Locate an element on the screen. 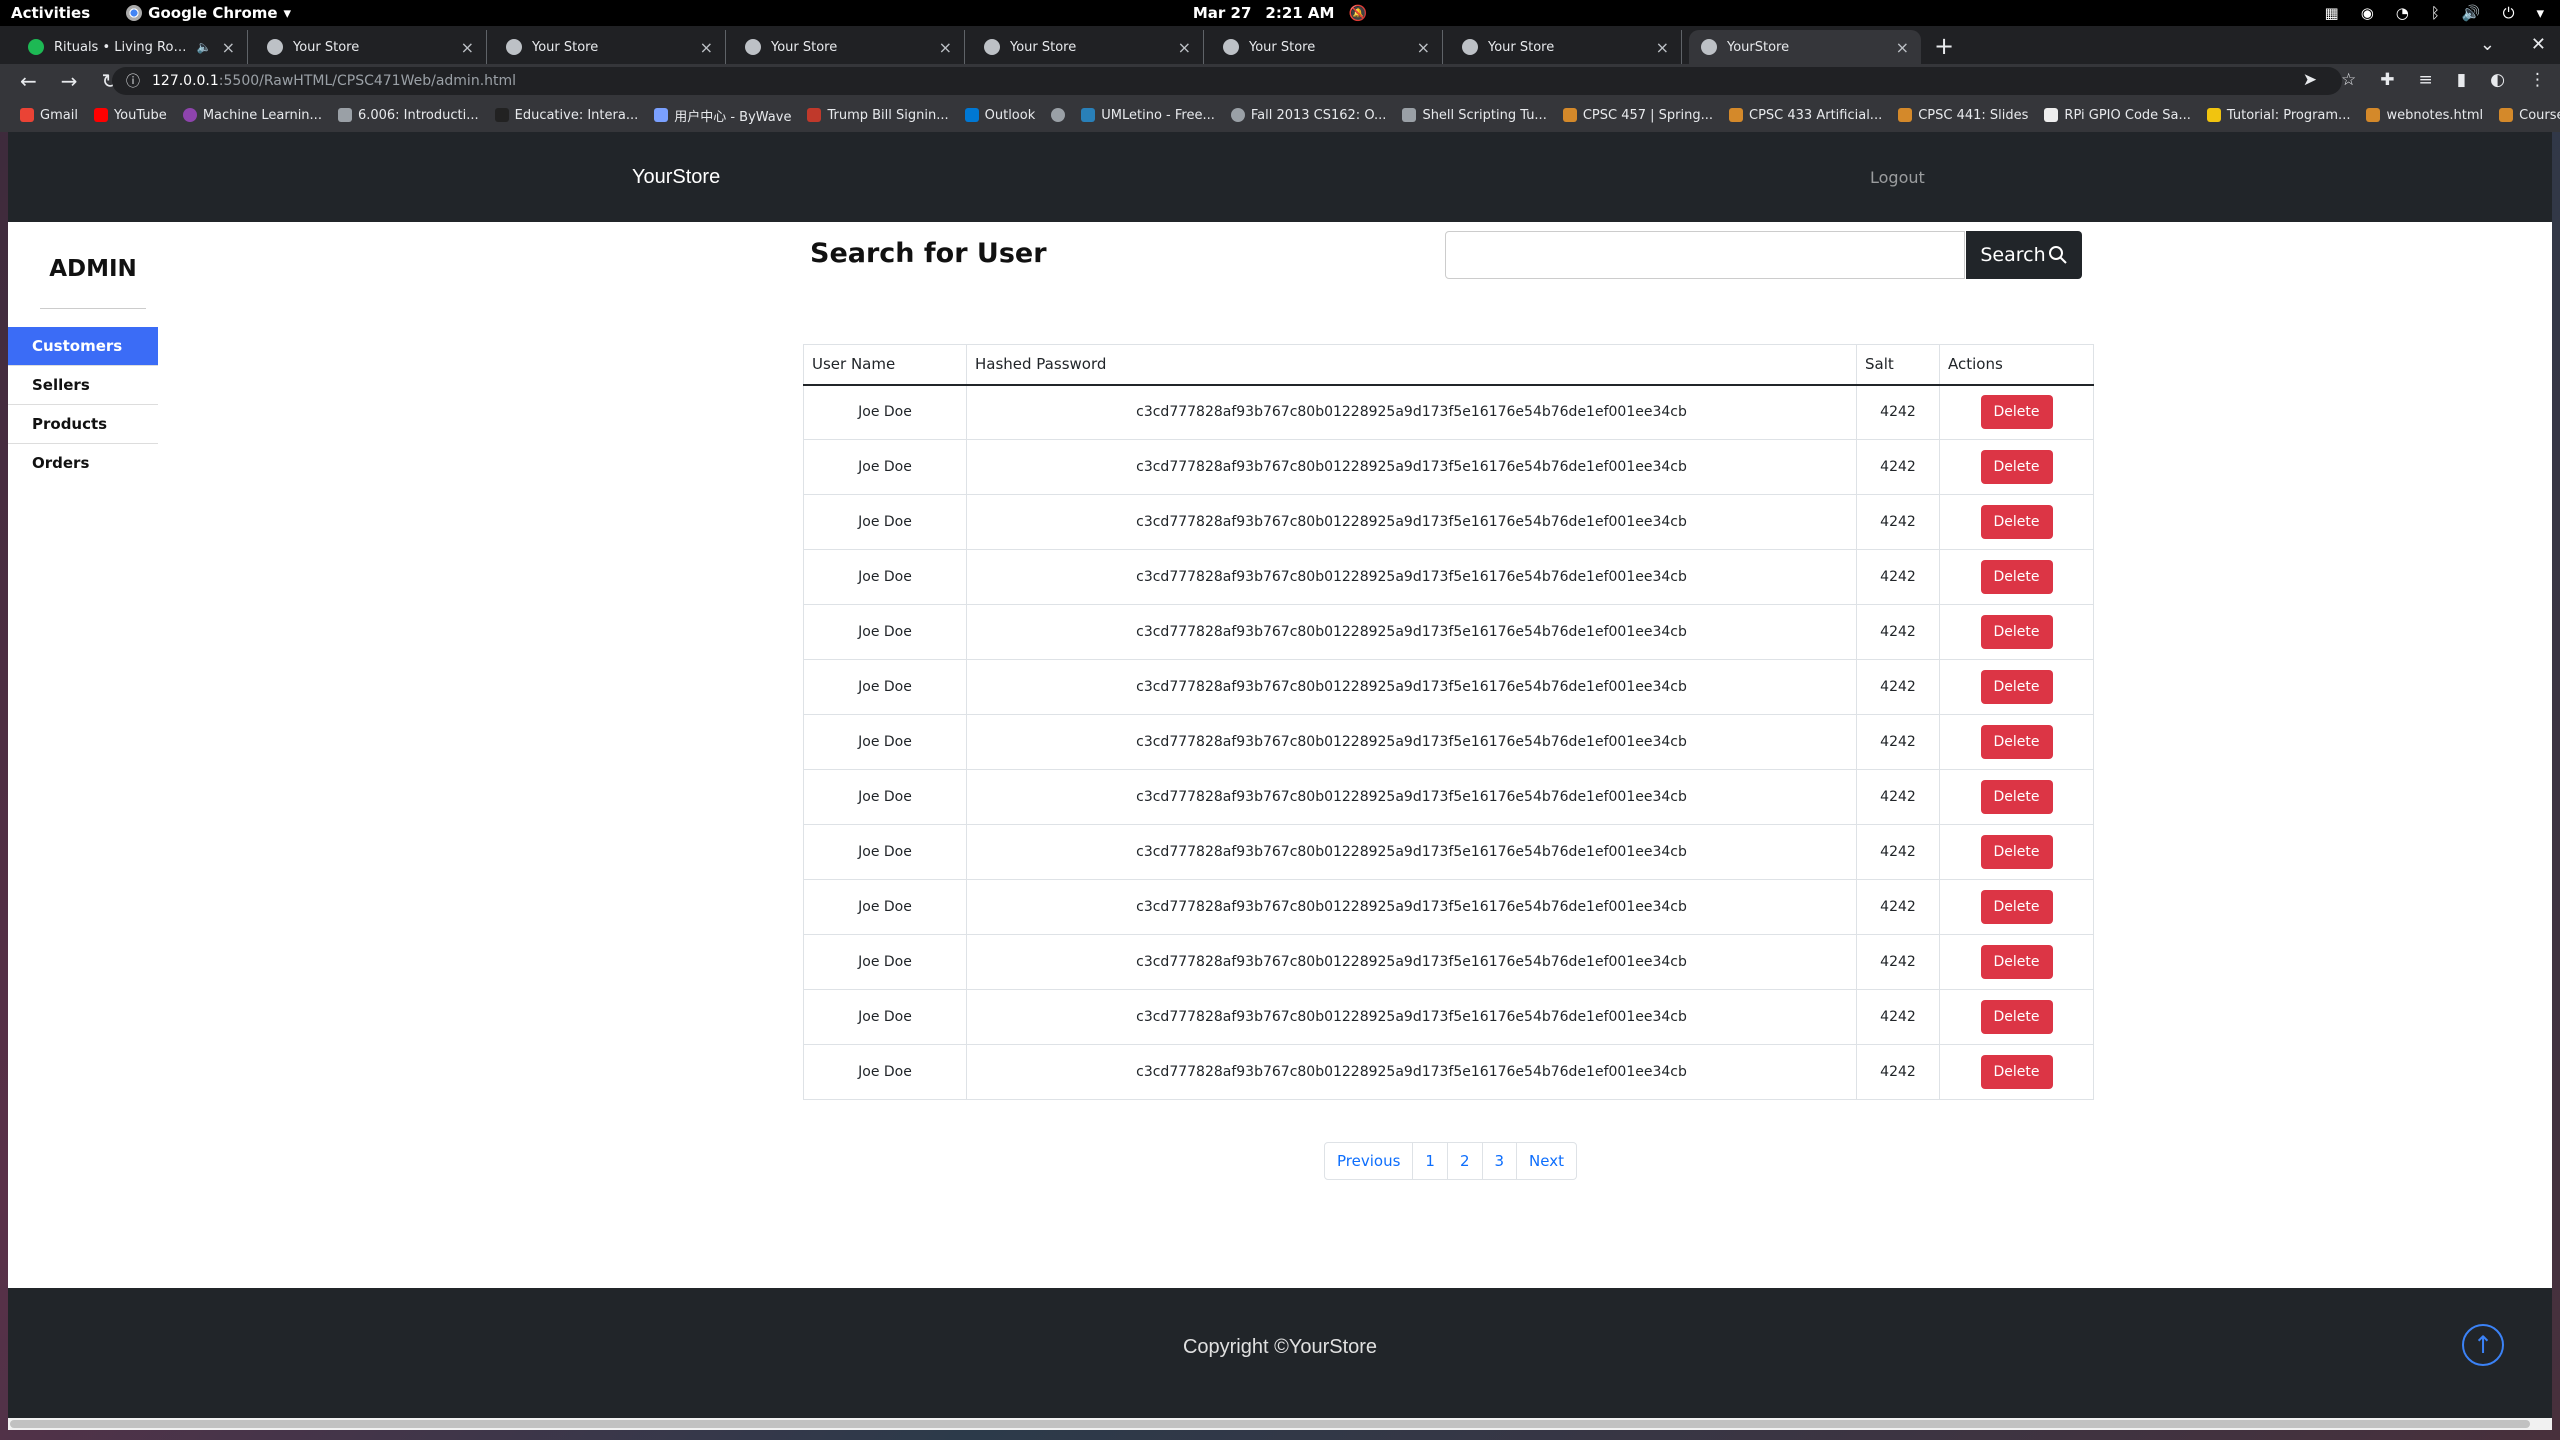  back-icon: ← is located at coordinates (28, 81).